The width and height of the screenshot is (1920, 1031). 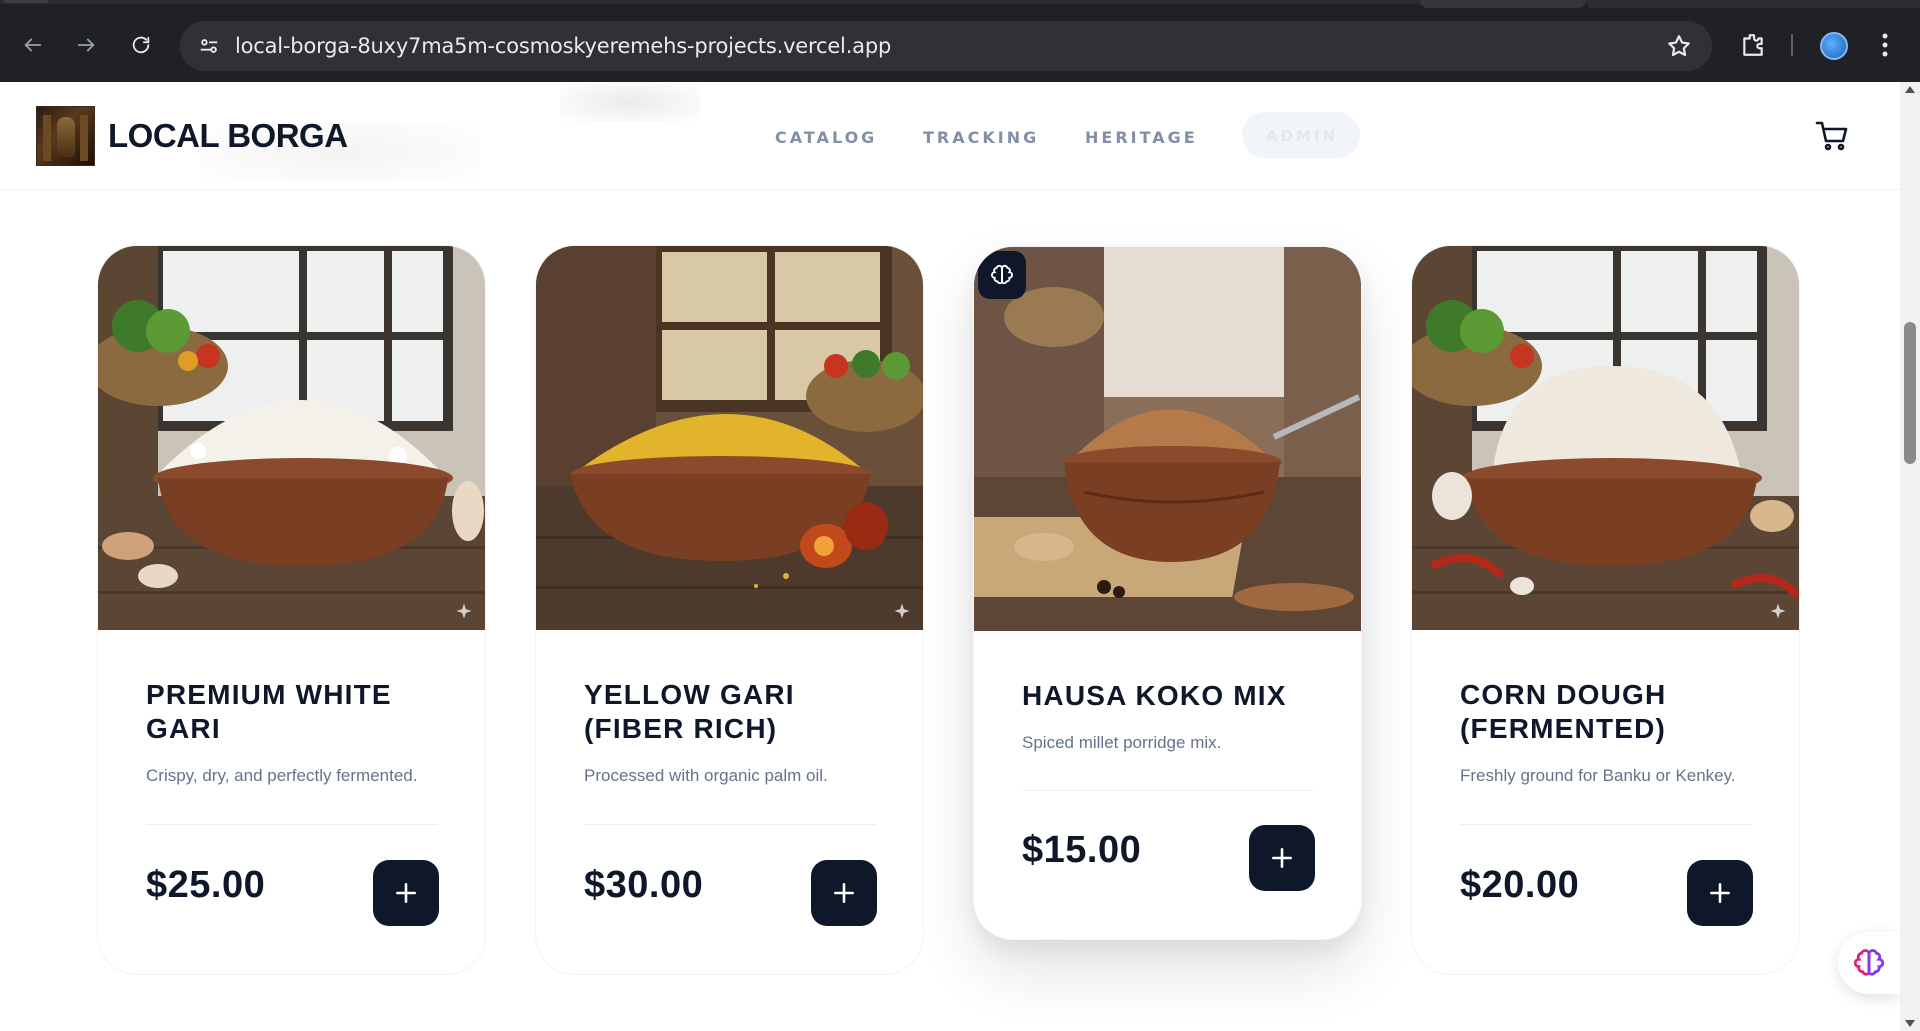 What do you see at coordinates (1172, 696) in the screenshot?
I see `product-title: HAUSA KOKO MIX` at bounding box center [1172, 696].